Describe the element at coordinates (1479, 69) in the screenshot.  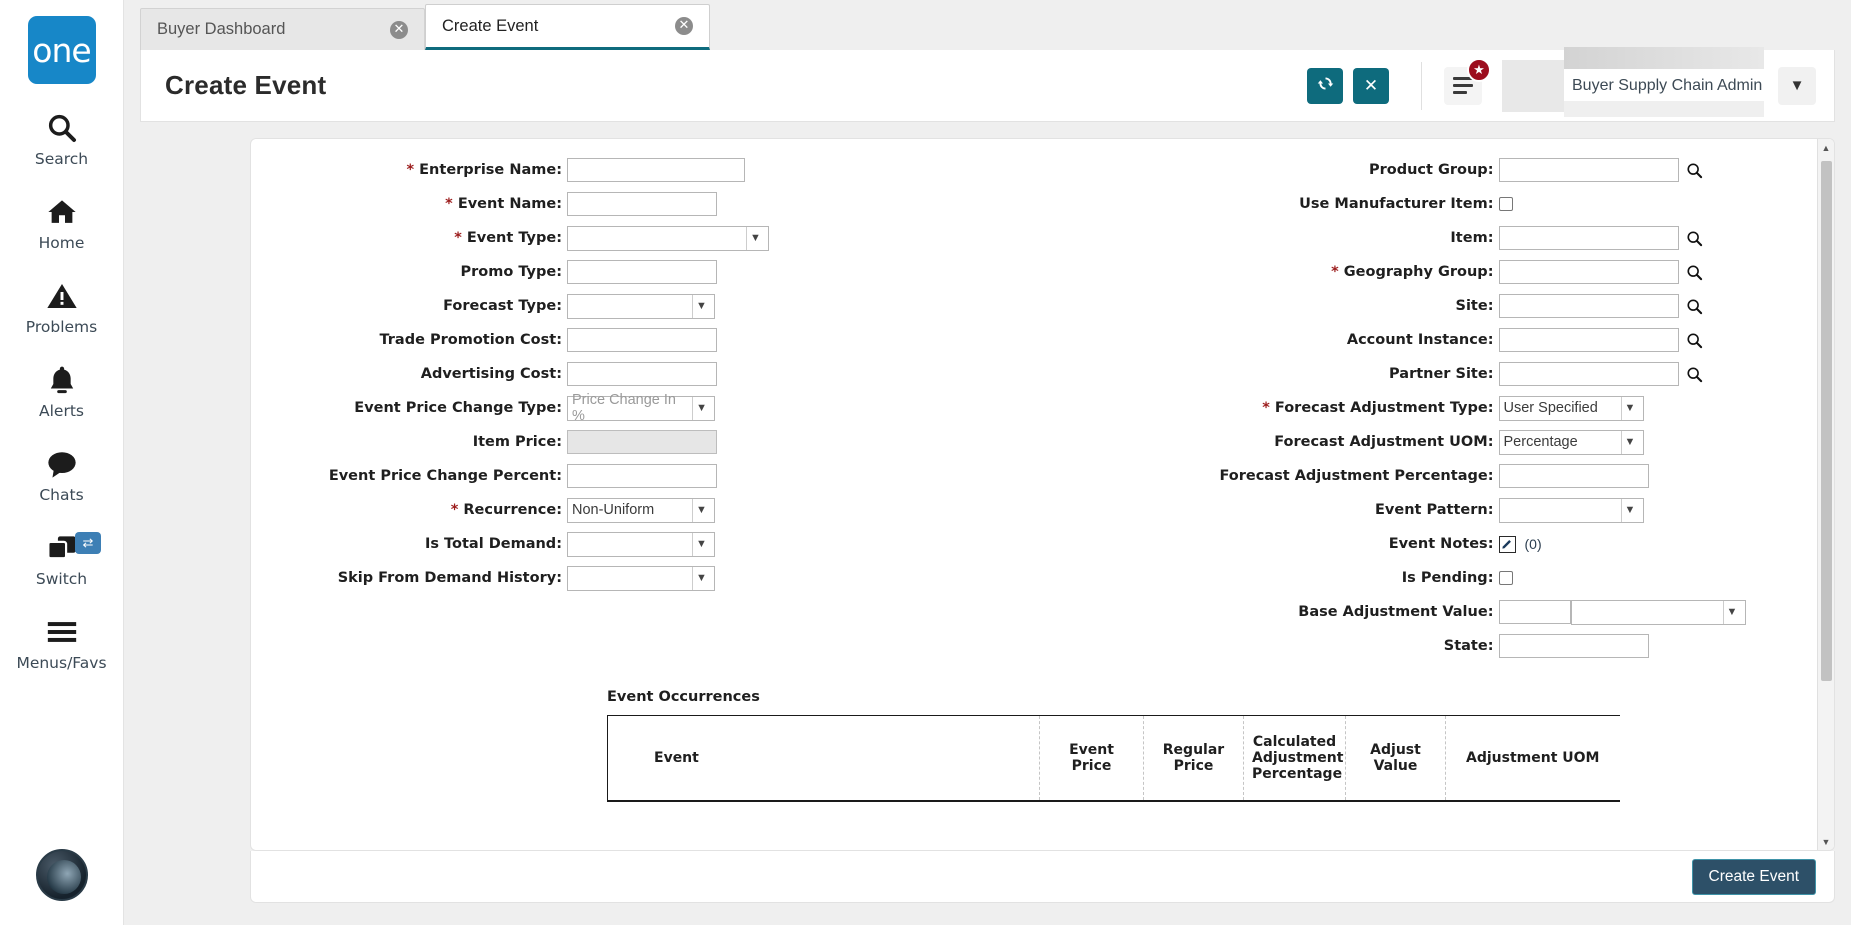
I see `favorites-star-badge: ★` at that location.